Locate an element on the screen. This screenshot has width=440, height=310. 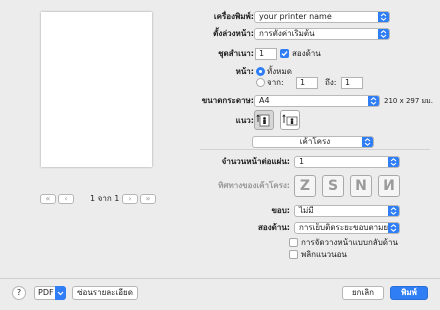
layout-s-icon: S is located at coordinates (333, 186).